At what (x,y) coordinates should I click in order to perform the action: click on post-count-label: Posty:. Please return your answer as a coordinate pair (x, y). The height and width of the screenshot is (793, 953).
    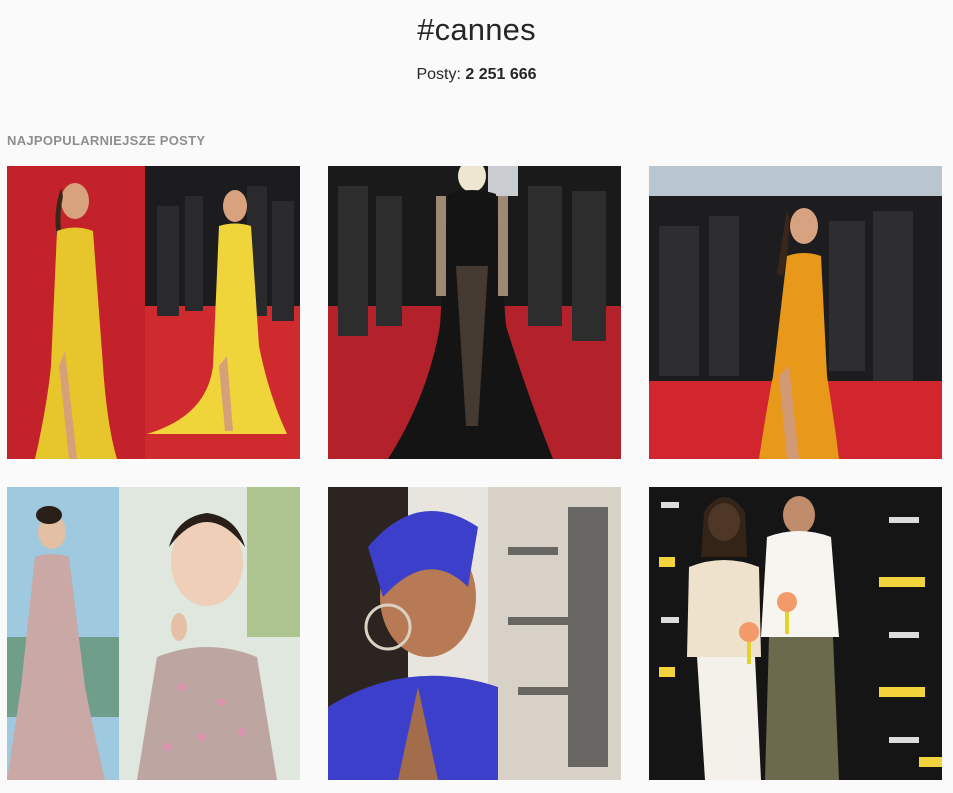
    Looking at the image, I should click on (438, 74).